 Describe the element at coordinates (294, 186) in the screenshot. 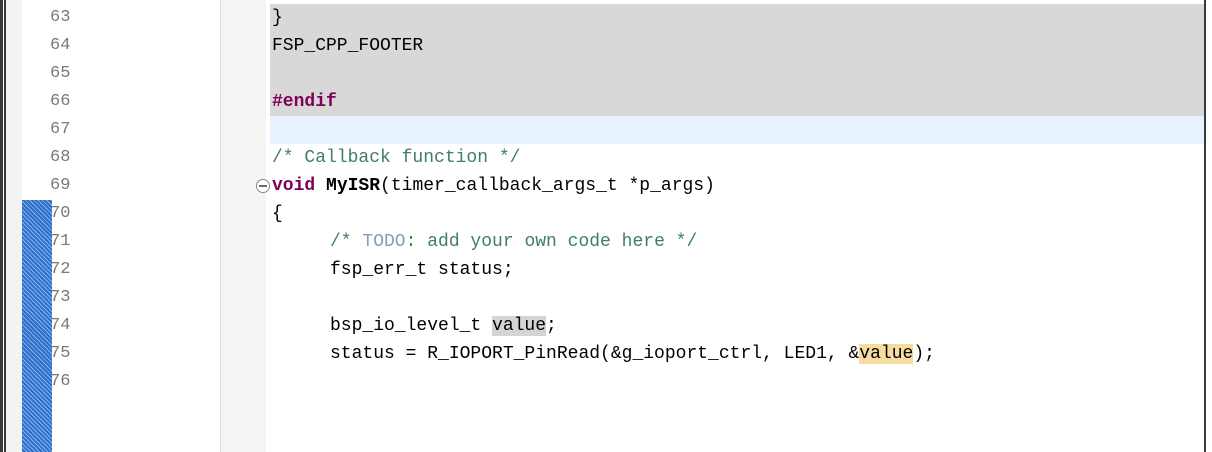

I see `type-keyword: void` at that location.